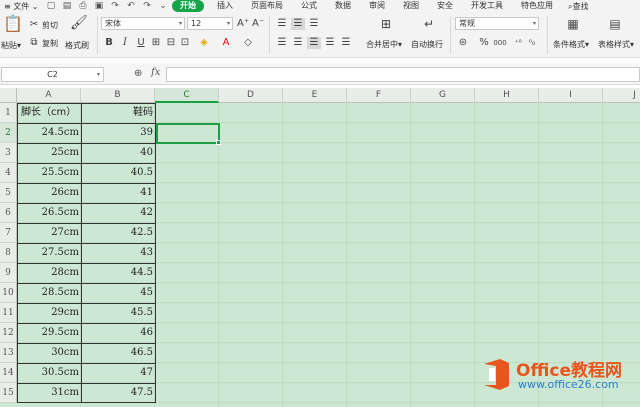  I want to click on row-header: 7, so click(8, 233).